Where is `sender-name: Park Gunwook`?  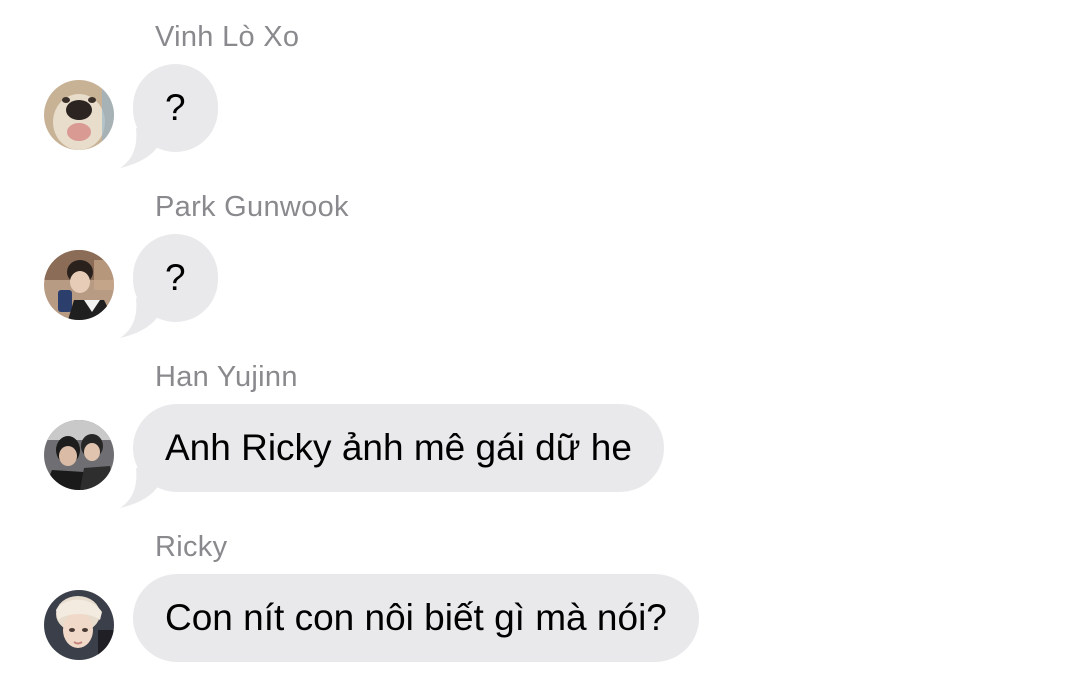
sender-name: Park Gunwook is located at coordinates (252, 207).